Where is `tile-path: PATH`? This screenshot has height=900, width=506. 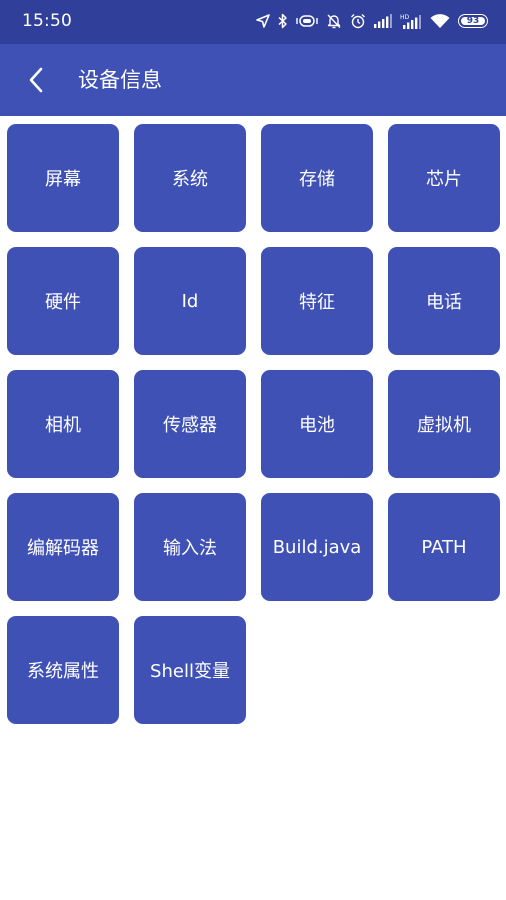
tile-path: PATH is located at coordinates (444, 547).